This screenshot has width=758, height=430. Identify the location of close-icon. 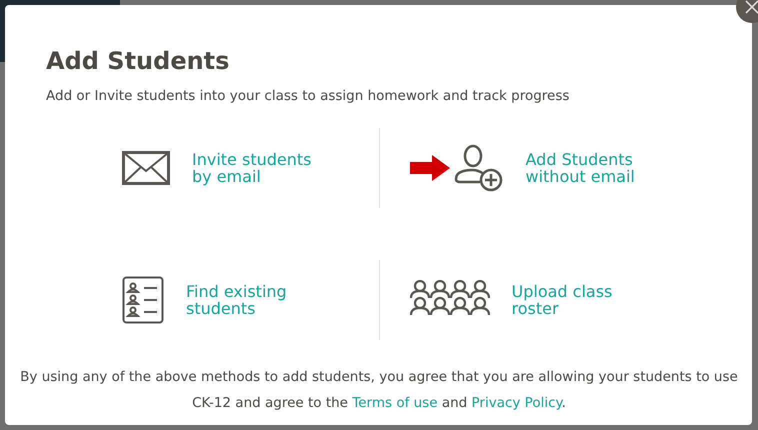
(751, 7).